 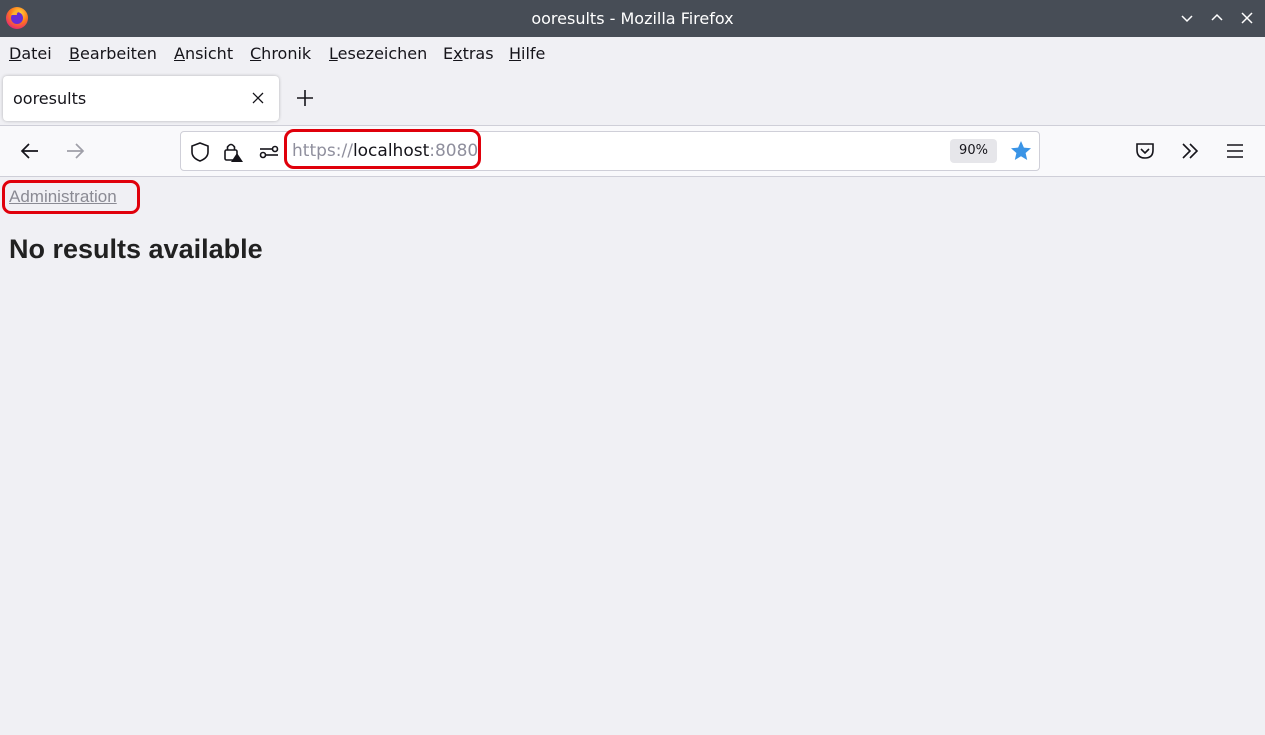 I want to click on page-heading: No results available, so click(x=136, y=249).